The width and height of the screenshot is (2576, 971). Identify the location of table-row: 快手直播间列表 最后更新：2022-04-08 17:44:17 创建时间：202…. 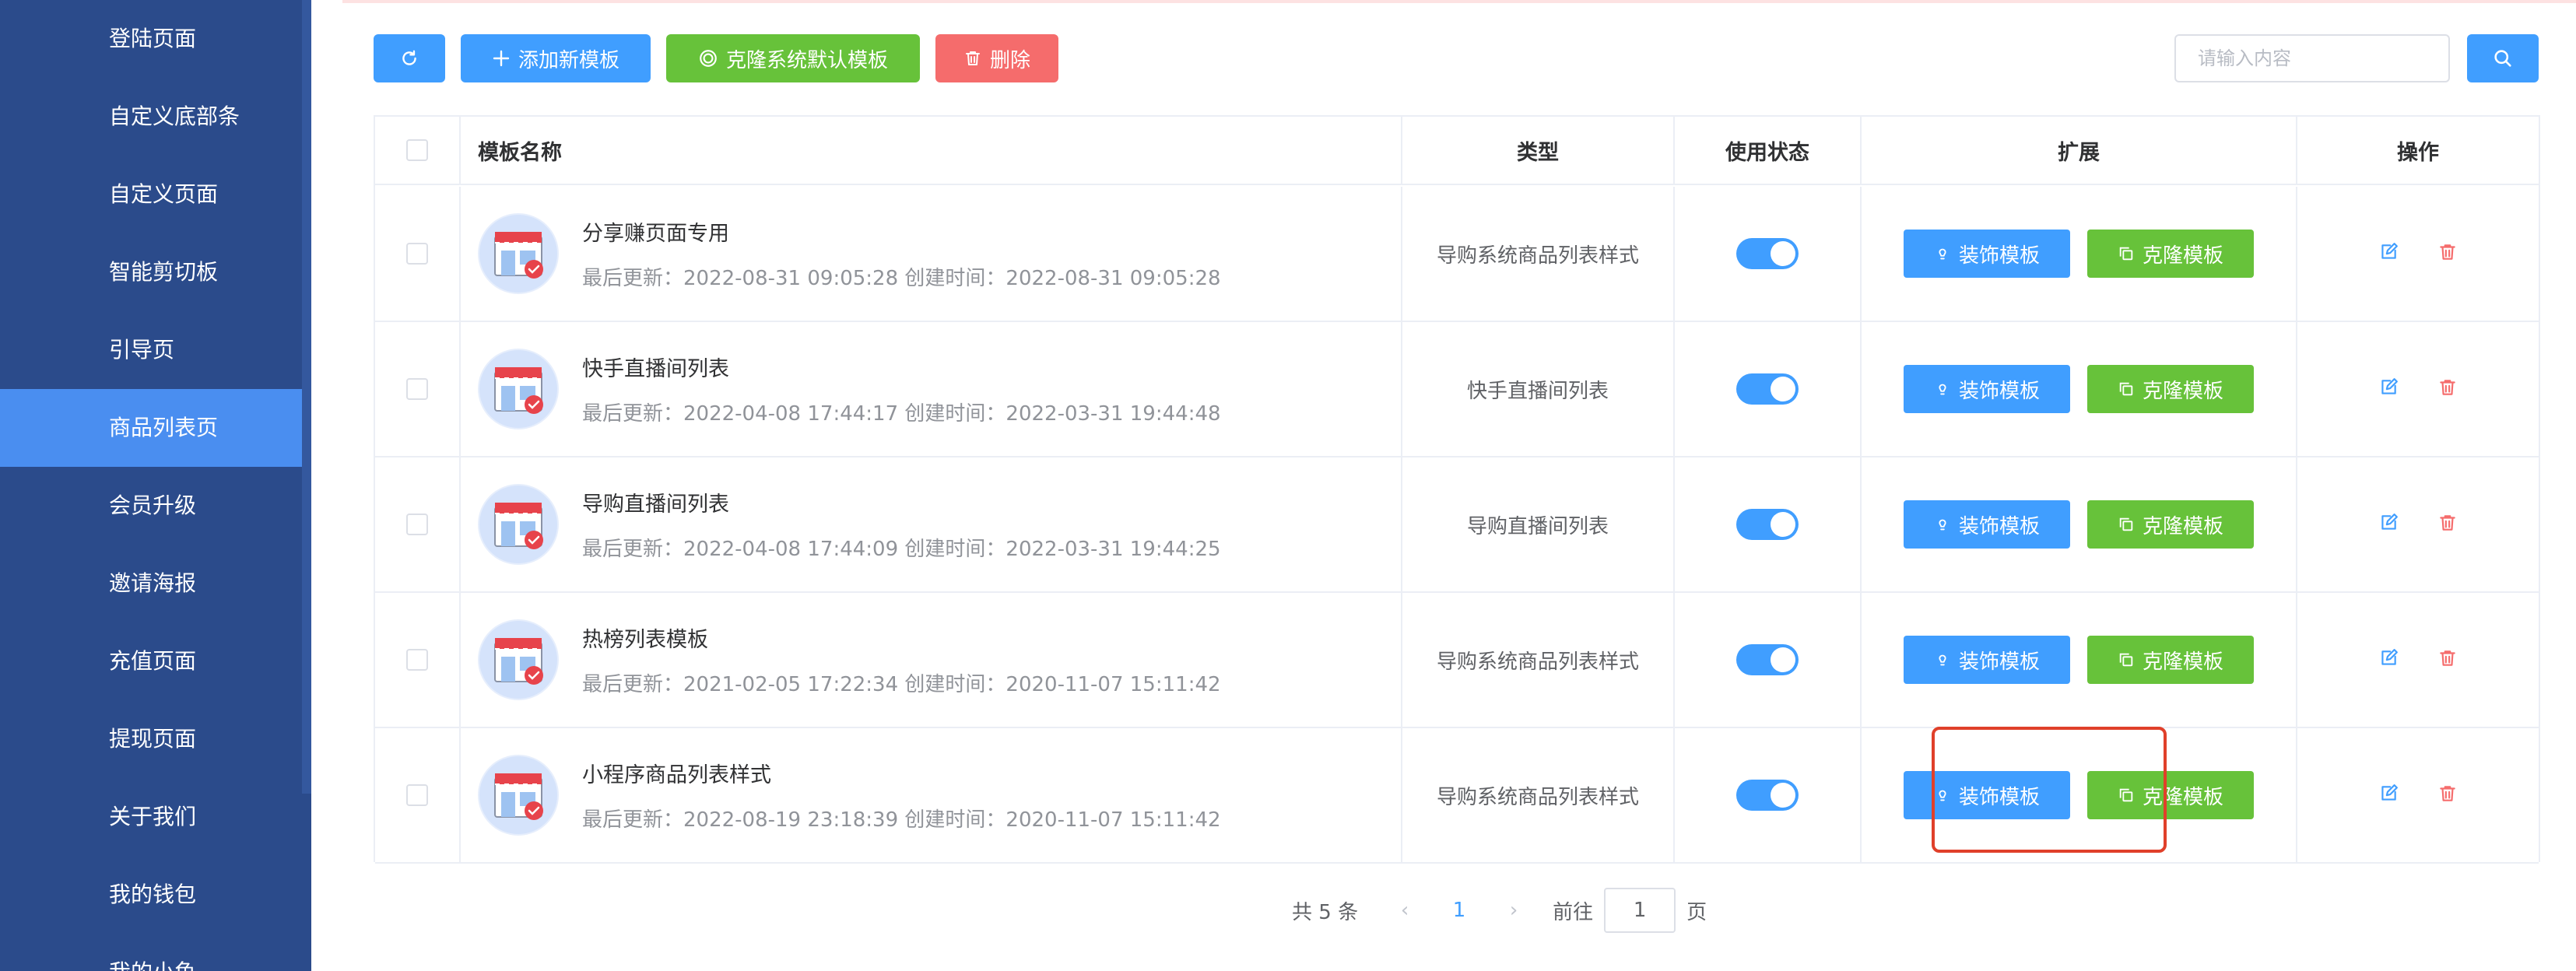
(1457, 390).